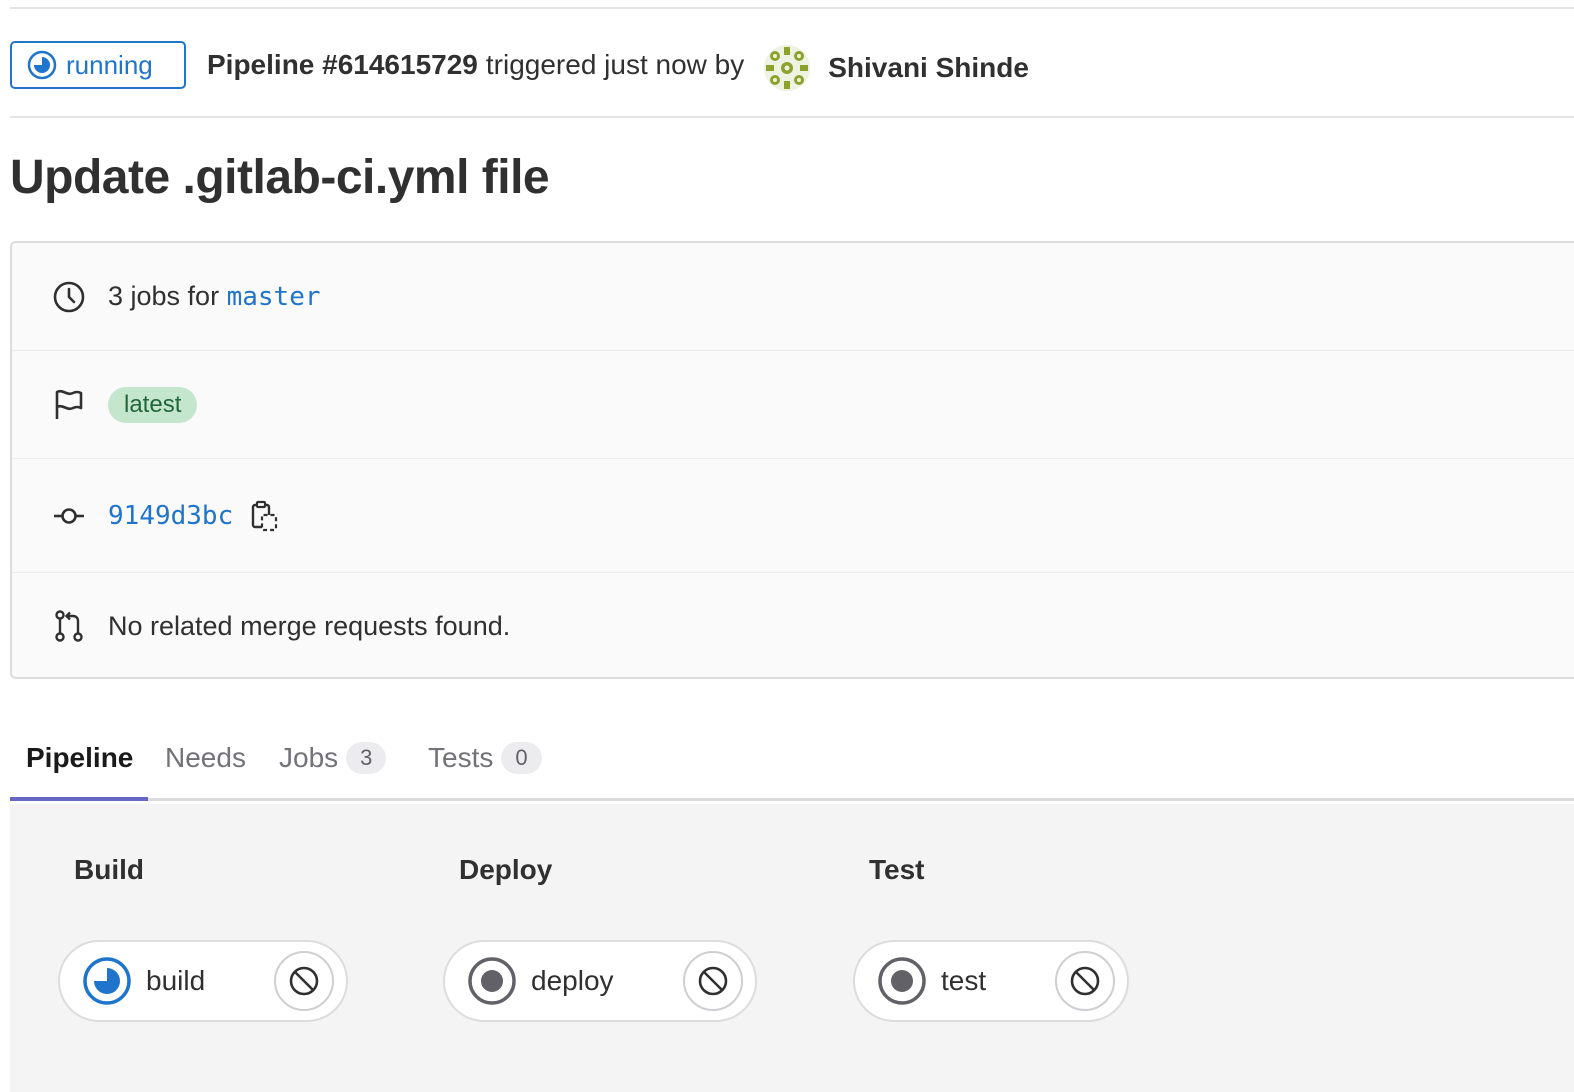 This screenshot has height=1092, width=1574. I want to click on tests-count-badge: 0, so click(521, 758).